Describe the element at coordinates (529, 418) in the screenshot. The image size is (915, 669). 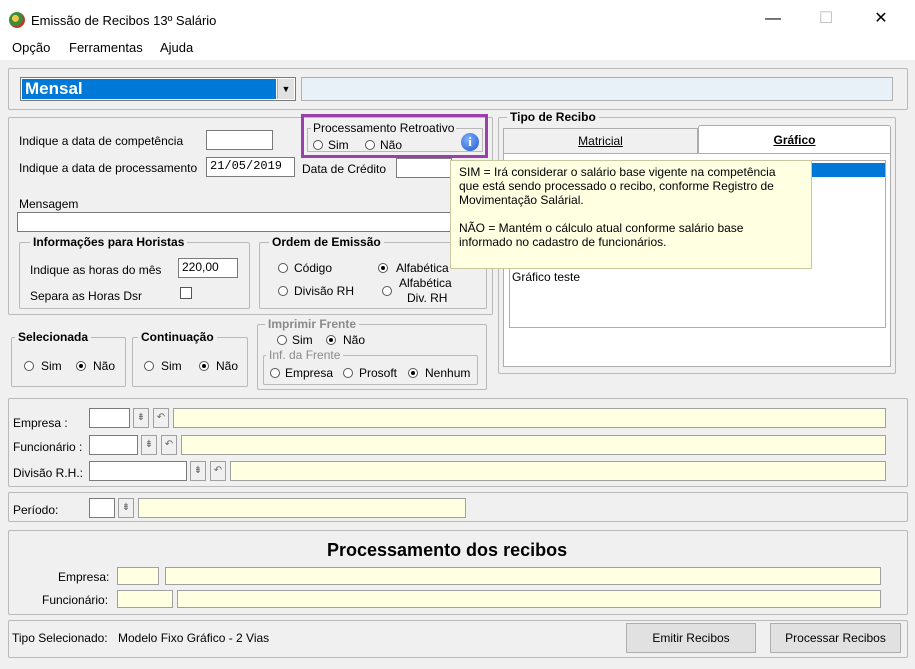
I see `empresa-name-field` at that location.